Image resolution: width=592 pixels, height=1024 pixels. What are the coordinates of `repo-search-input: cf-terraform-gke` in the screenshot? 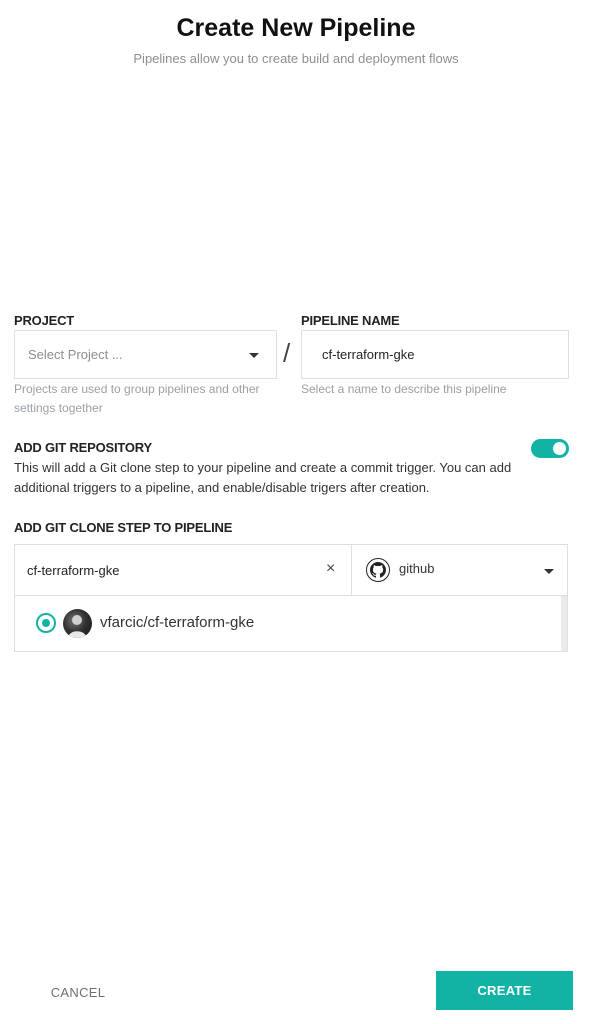 It's located at (183, 570).